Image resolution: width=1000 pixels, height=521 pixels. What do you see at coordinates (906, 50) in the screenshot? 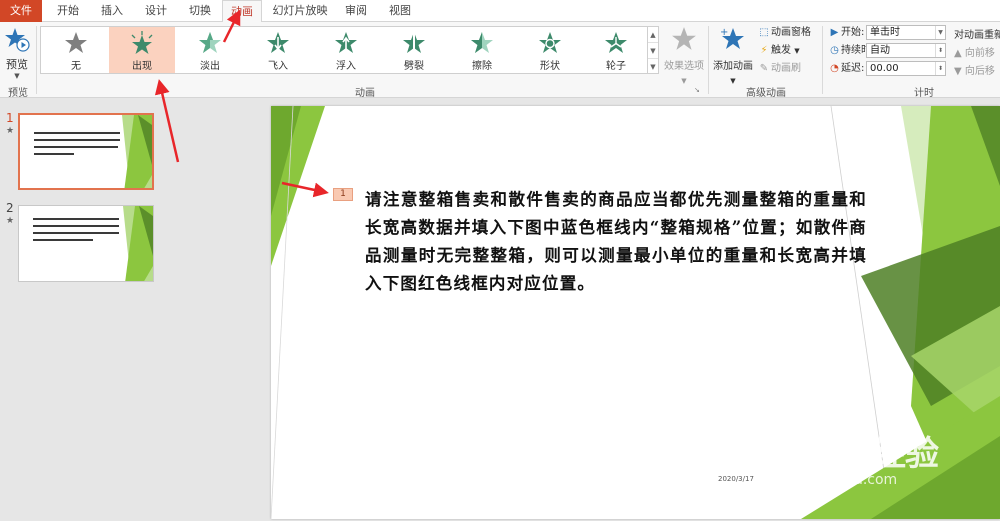
I see `duration-spinner: 自动 ⬍` at bounding box center [906, 50].